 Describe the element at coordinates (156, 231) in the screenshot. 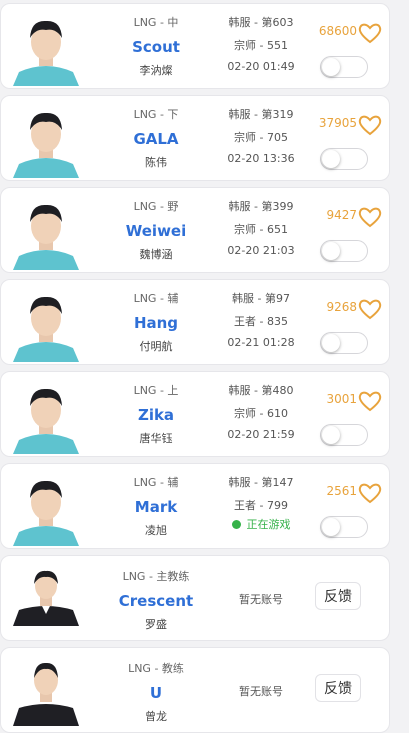

I see `player-name: Weiwei` at that location.